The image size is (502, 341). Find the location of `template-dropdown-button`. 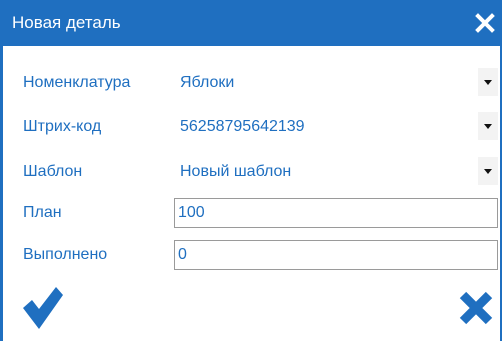

template-dropdown-button is located at coordinates (488, 171).